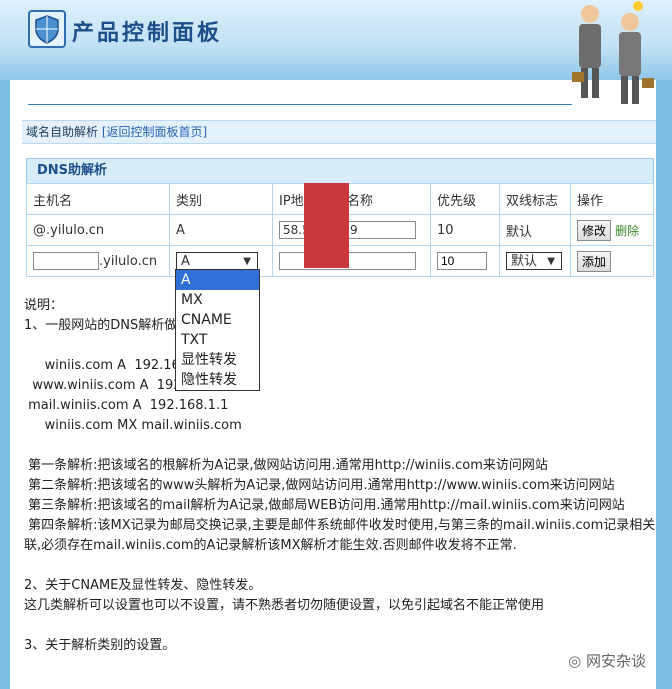 Image resolution: width=672 pixels, height=689 pixels. I want to click on example-record: winiis.com A 192.168, so click(106, 365).